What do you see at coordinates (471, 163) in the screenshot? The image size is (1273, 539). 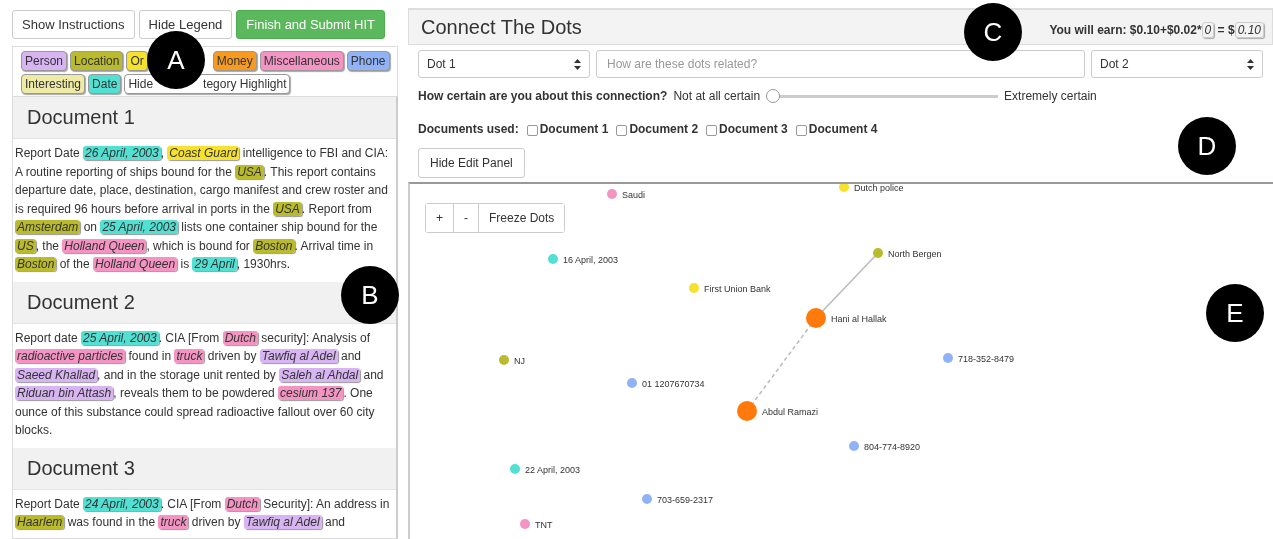 I see `hide-edit-button: Hide Edit Panel` at bounding box center [471, 163].